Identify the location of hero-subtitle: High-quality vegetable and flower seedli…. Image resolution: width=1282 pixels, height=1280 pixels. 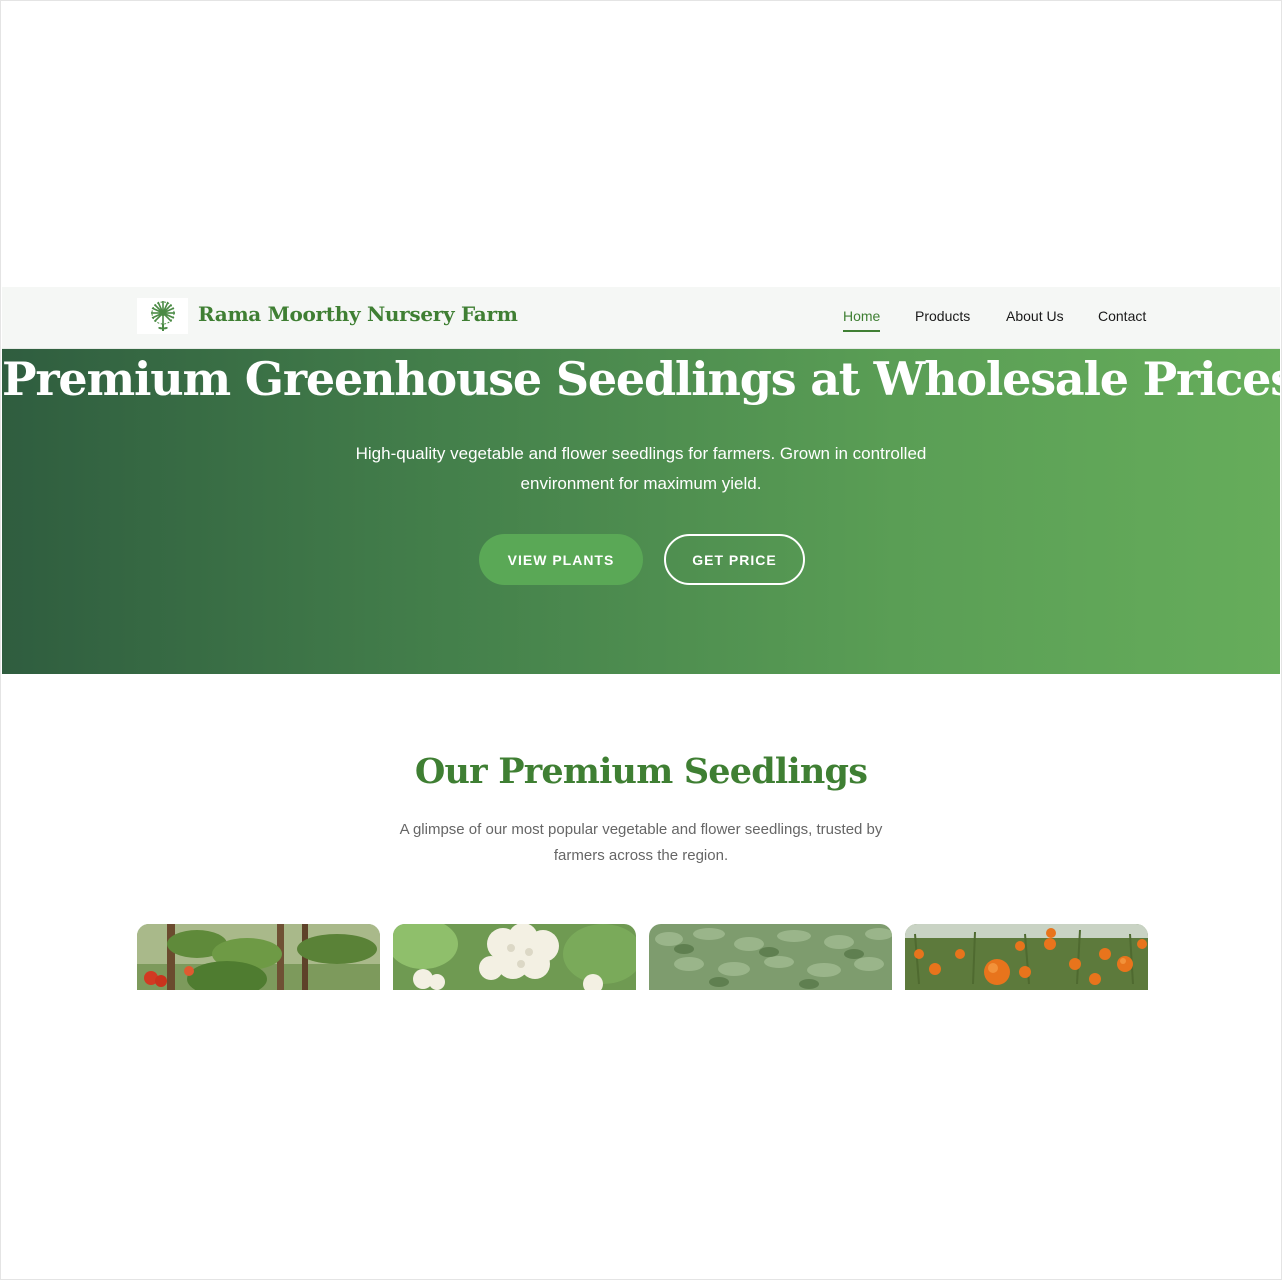
(641, 468).